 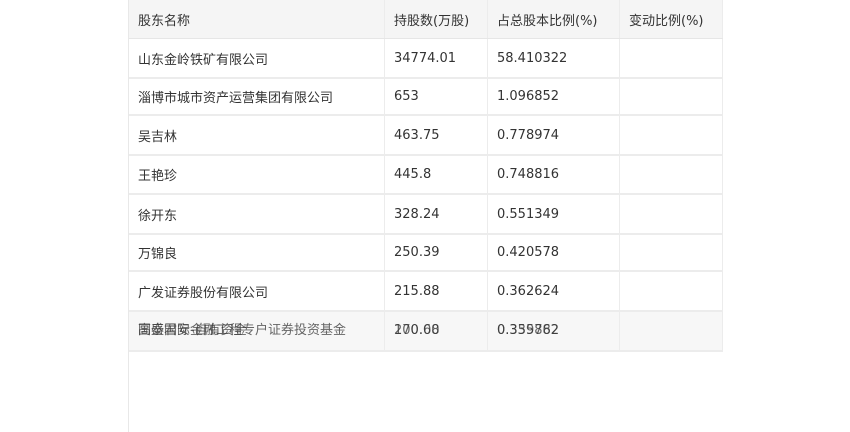 What do you see at coordinates (436, 174) in the screenshot?
I see `shares: 445.8` at bounding box center [436, 174].